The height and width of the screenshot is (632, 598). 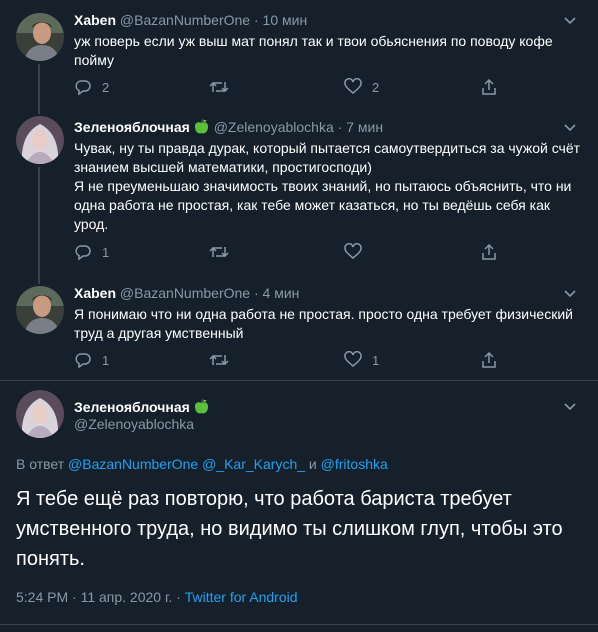 I want to click on mention-link: @_Kar_Karych_, so click(x=253, y=464).